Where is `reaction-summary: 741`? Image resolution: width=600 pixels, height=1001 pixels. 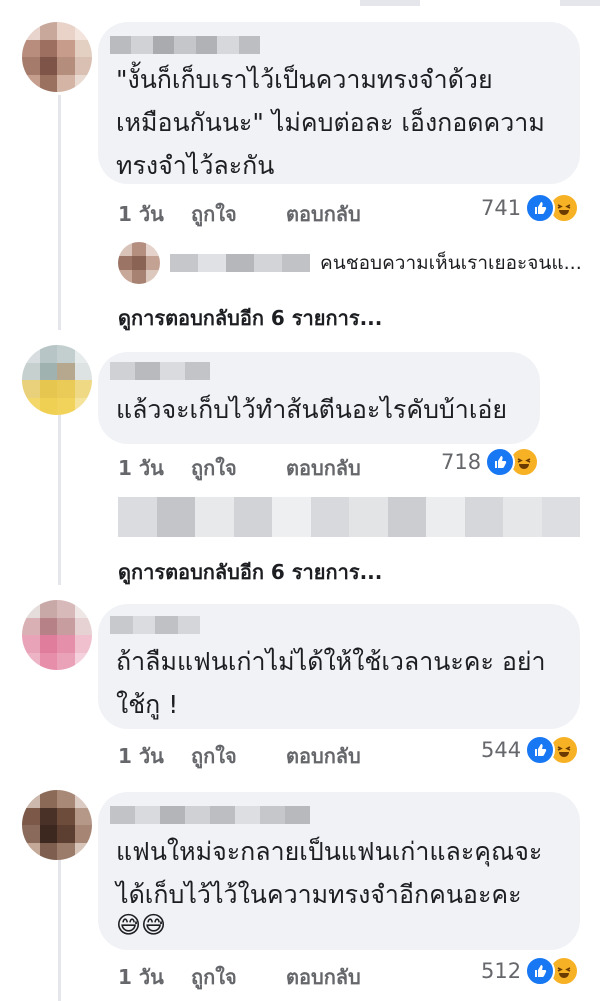
reaction-summary: 741 is located at coordinates (530, 208).